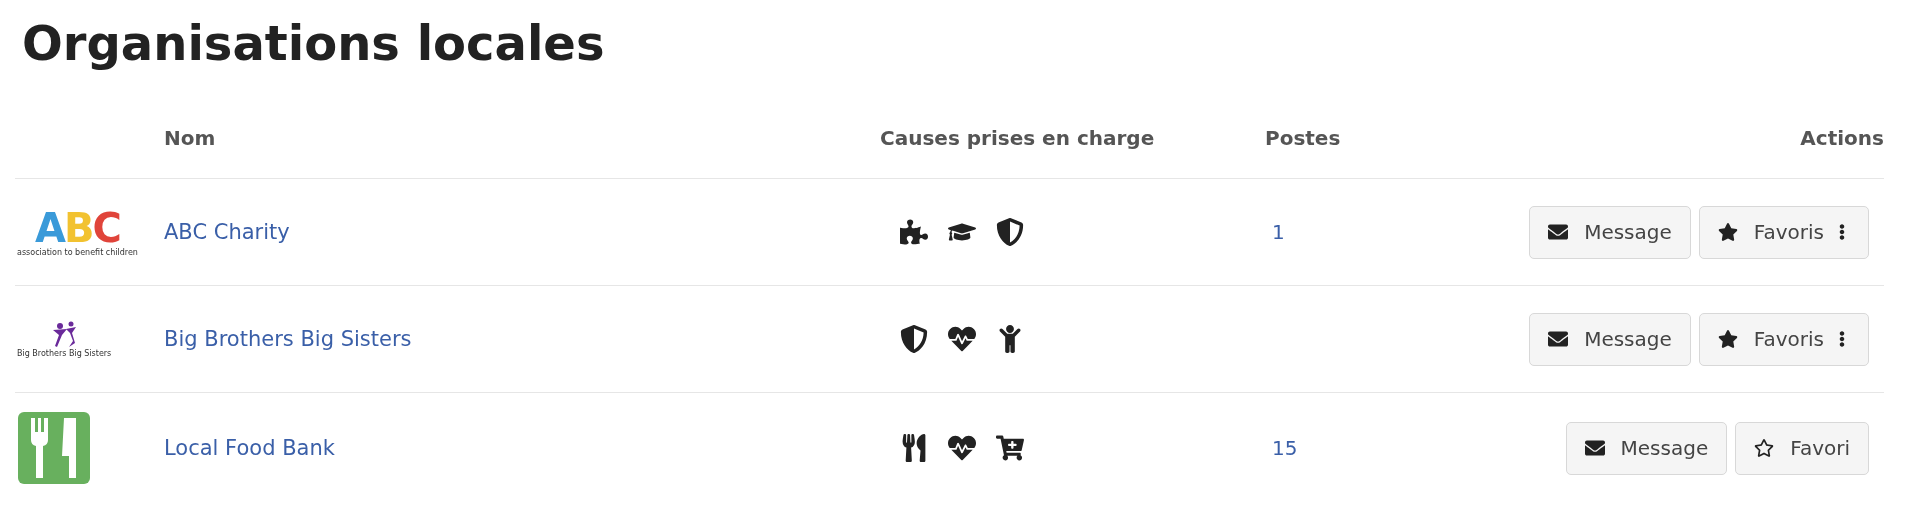 The image size is (1924, 510). Describe the element at coordinates (77, 232) in the screenshot. I see `charity-logo: ABC association to benefit children` at that location.